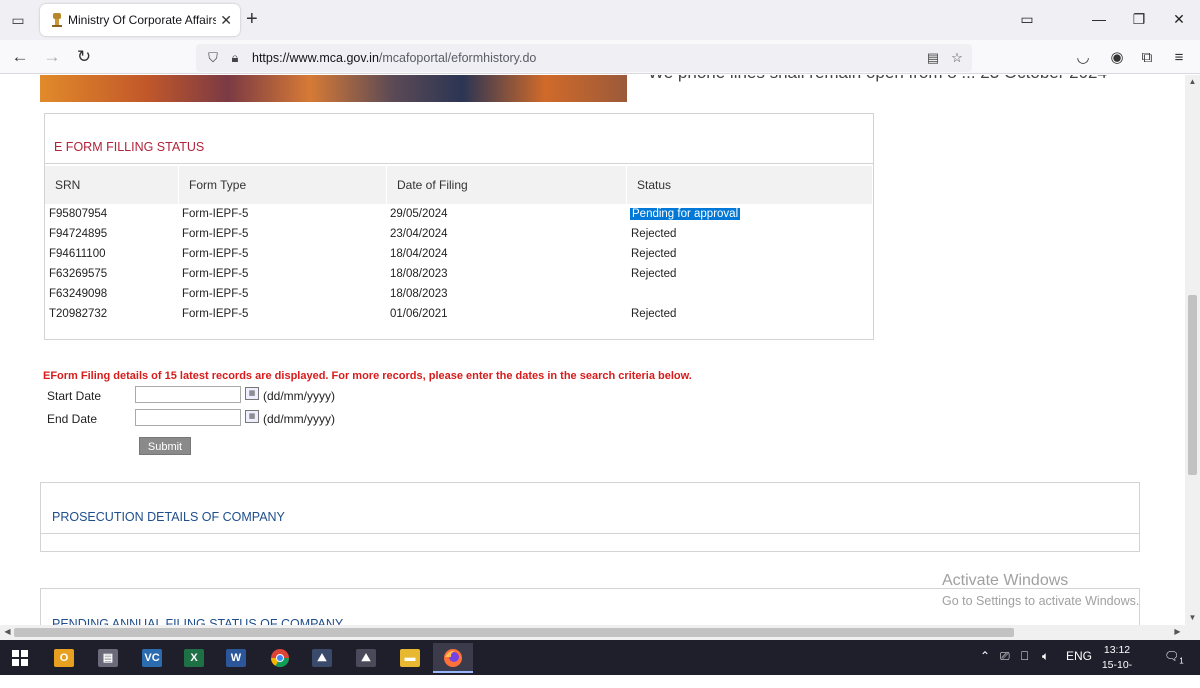 The width and height of the screenshot is (1200, 688). What do you see at coordinates (7, 631) in the screenshot?
I see `scroll-left-icon: ◀` at bounding box center [7, 631].